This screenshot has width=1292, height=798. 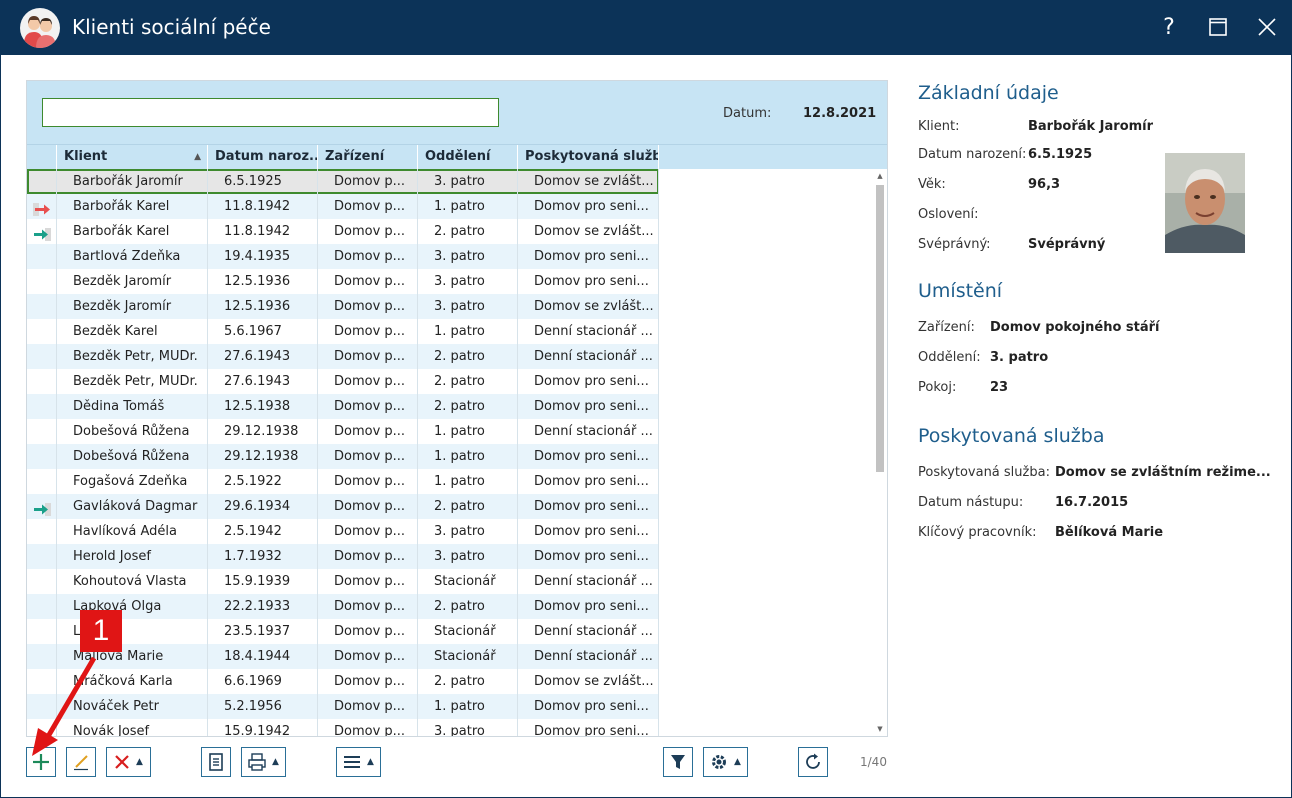 What do you see at coordinates (132, 281) in the screenshot?
I see `cell-klient: Bezděk Jaromír` at bounding box center [132, 281].